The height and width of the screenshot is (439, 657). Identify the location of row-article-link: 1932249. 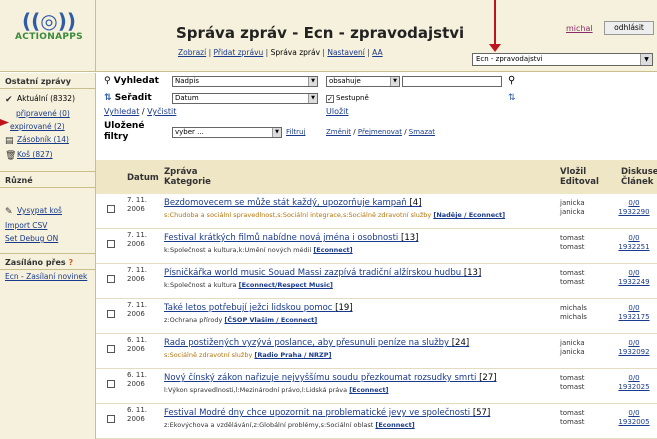
(634, 282).